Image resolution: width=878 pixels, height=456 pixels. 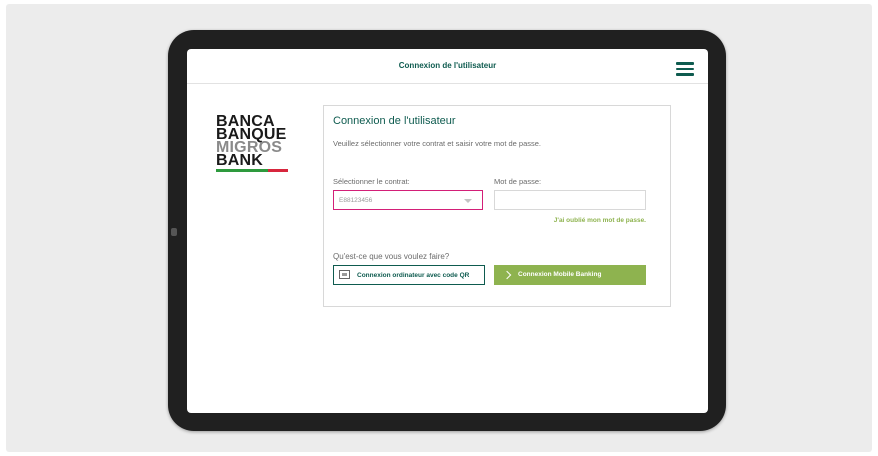 I want to click on contract-select-value: E88123456, so click(x=356, y=200).